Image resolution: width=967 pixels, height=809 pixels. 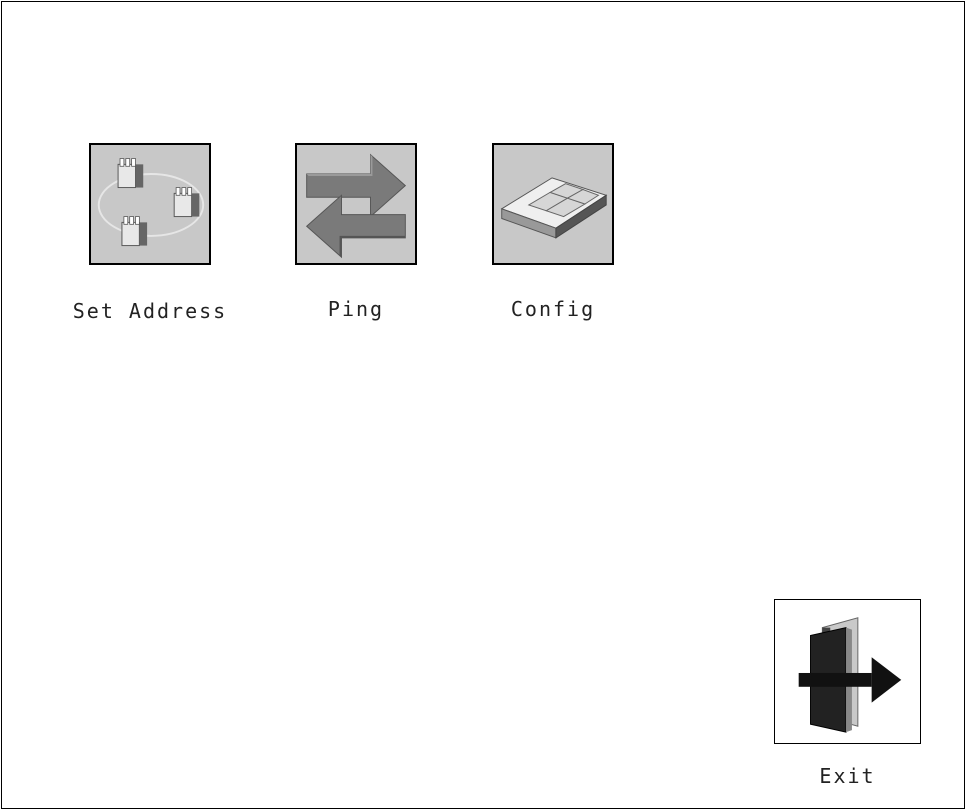 What do you see at coordinates (356, 309) in the screenshot?
I see `ping-label: Ping` at bounding box center [356, 309].